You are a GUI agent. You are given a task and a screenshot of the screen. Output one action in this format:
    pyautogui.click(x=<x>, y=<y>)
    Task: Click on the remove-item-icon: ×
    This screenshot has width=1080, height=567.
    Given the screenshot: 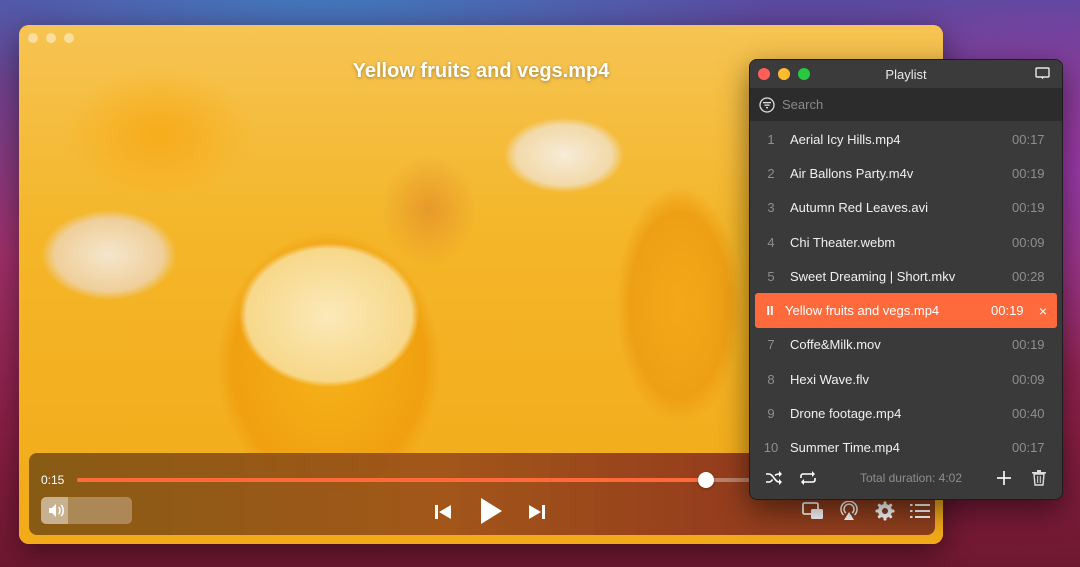 What is the action you would take?
    pyautogui.click(x=1043, y=311)
    